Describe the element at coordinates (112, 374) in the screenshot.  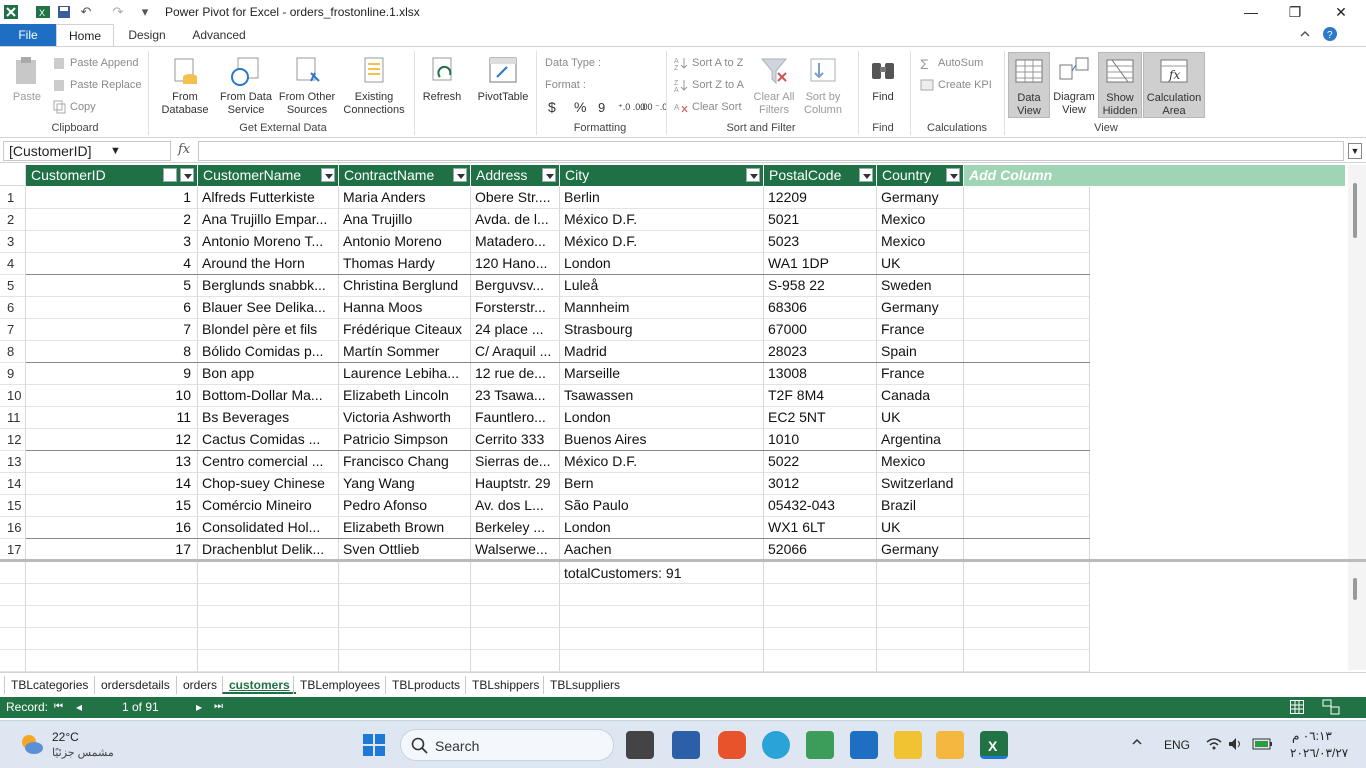
I see `table-cell: 9` at that location.